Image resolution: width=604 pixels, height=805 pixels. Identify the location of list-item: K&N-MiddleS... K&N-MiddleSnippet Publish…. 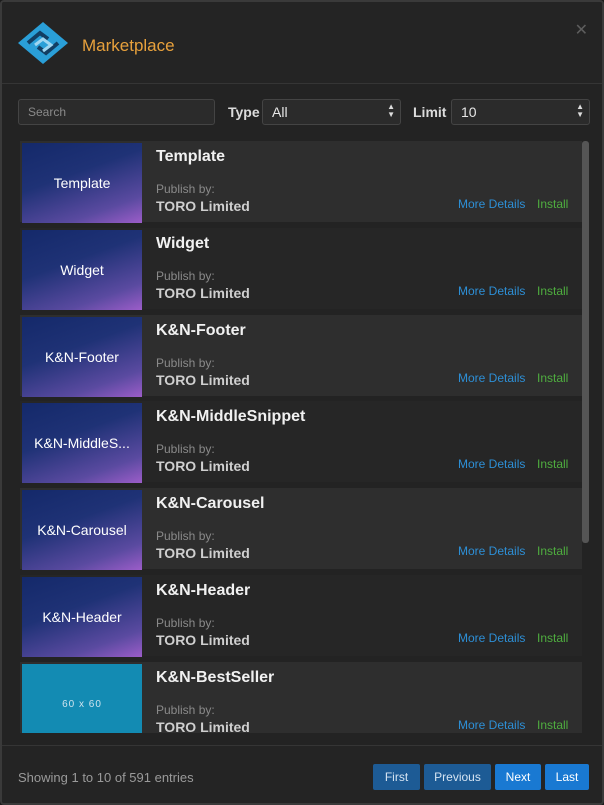
(301, 442).